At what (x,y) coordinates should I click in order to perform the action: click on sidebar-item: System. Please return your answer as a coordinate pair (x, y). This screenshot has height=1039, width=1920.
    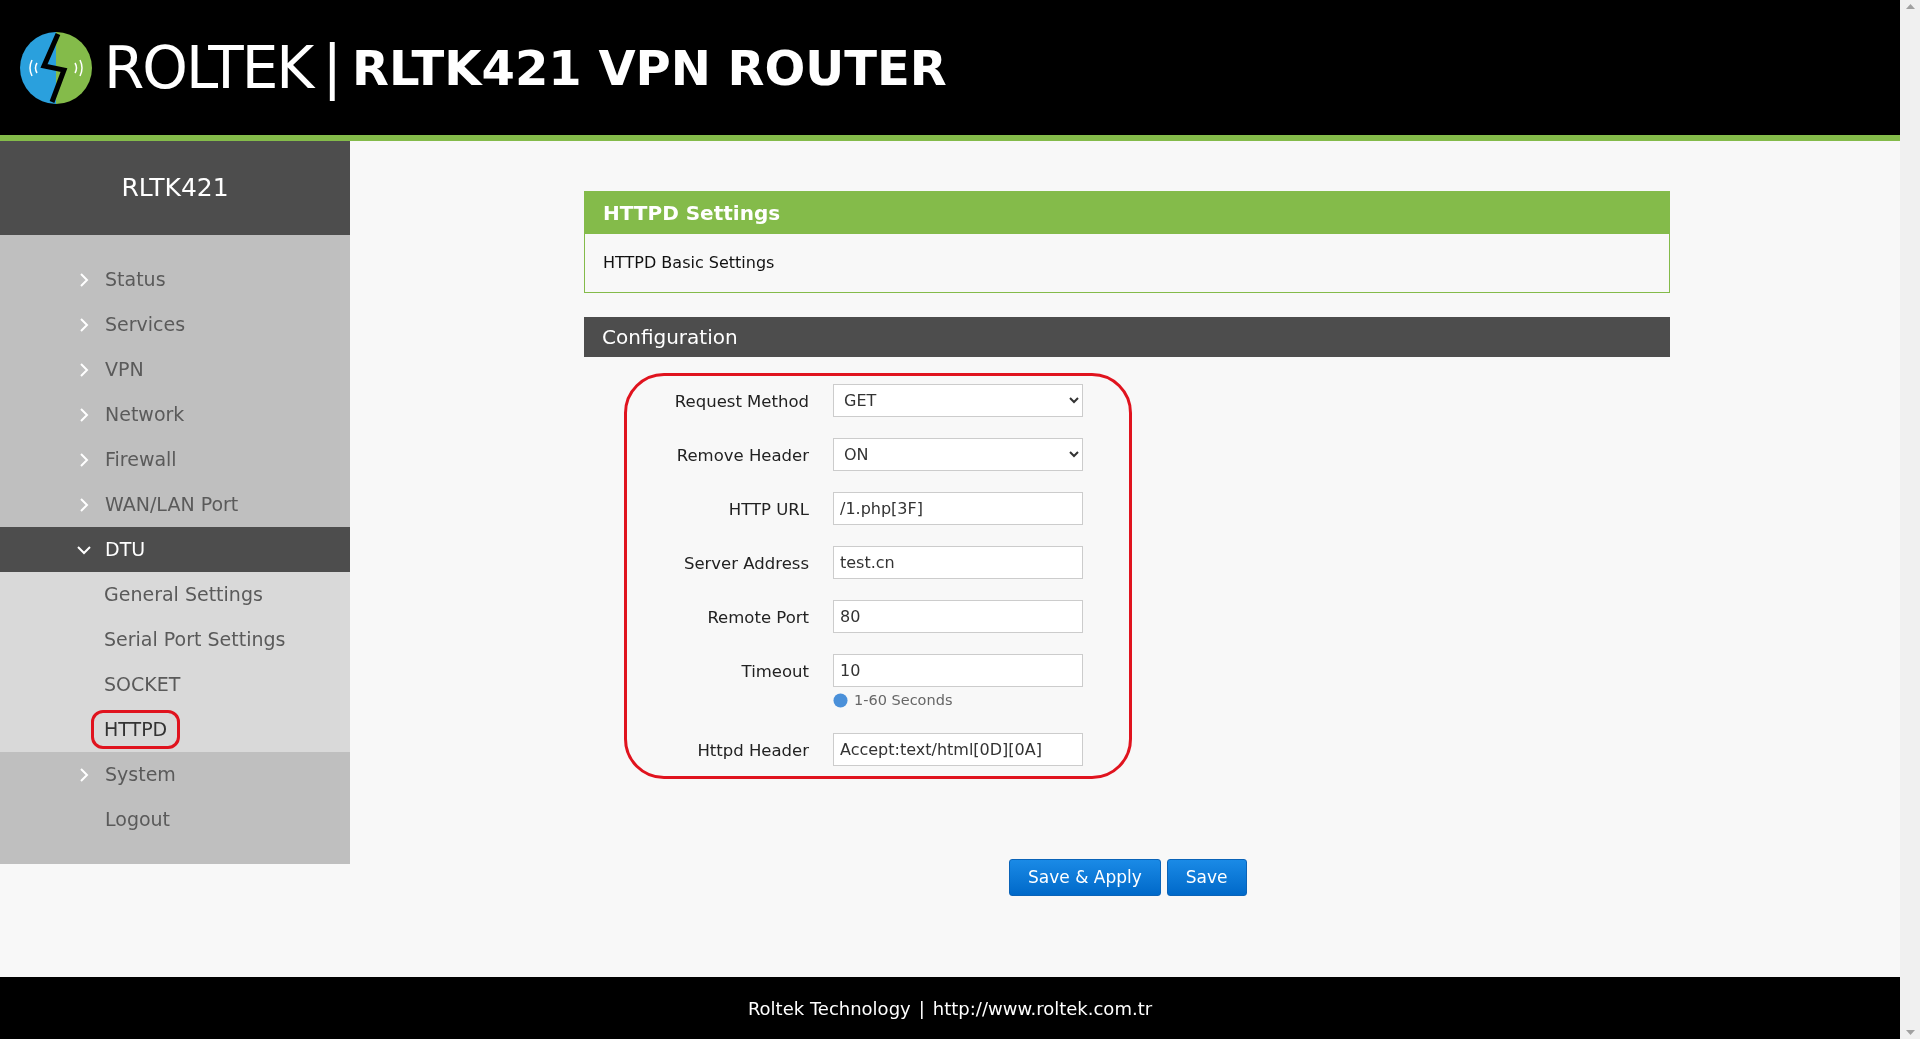
    Looking at the image, I should click on (175, 774).